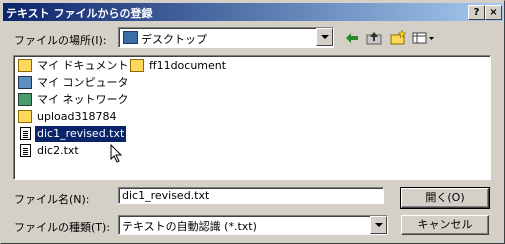 This screenshot has height=244, width=505. I want to click on filename-input, so click(251, 195).